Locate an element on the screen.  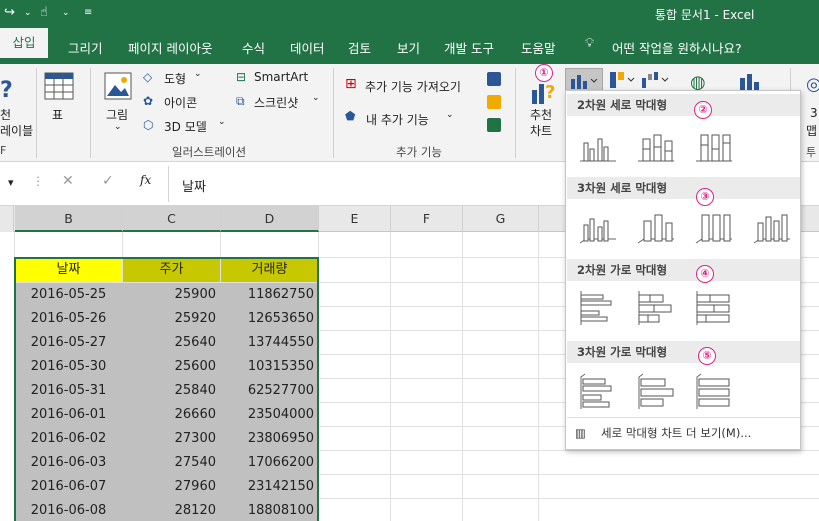
cell-date: 2016-05-27 is located at coordinates (68, 343).